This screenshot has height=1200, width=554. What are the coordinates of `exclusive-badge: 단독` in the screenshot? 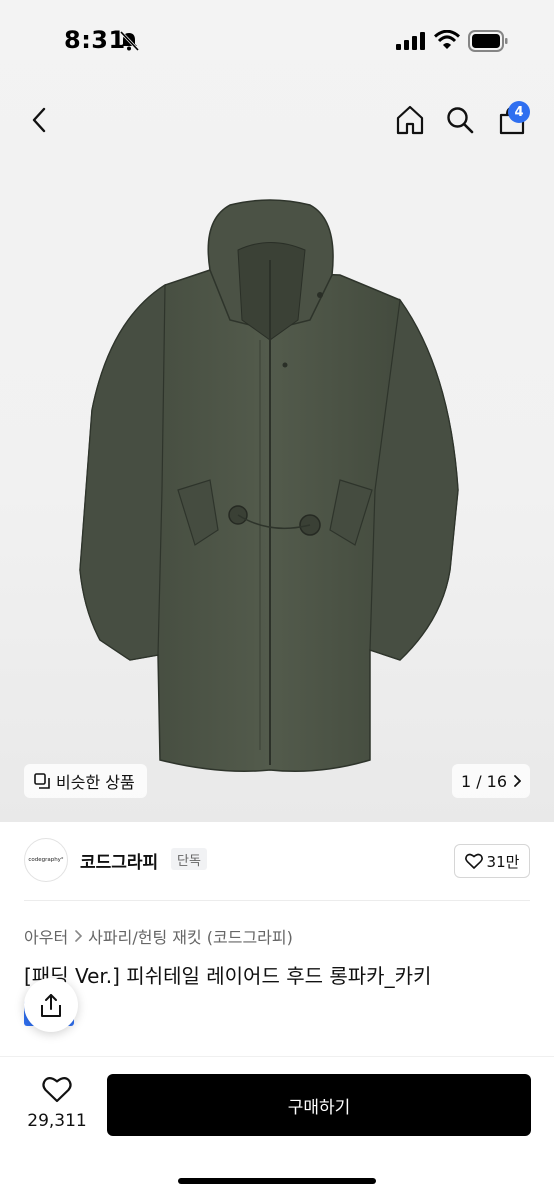 It's located at (189, 859).